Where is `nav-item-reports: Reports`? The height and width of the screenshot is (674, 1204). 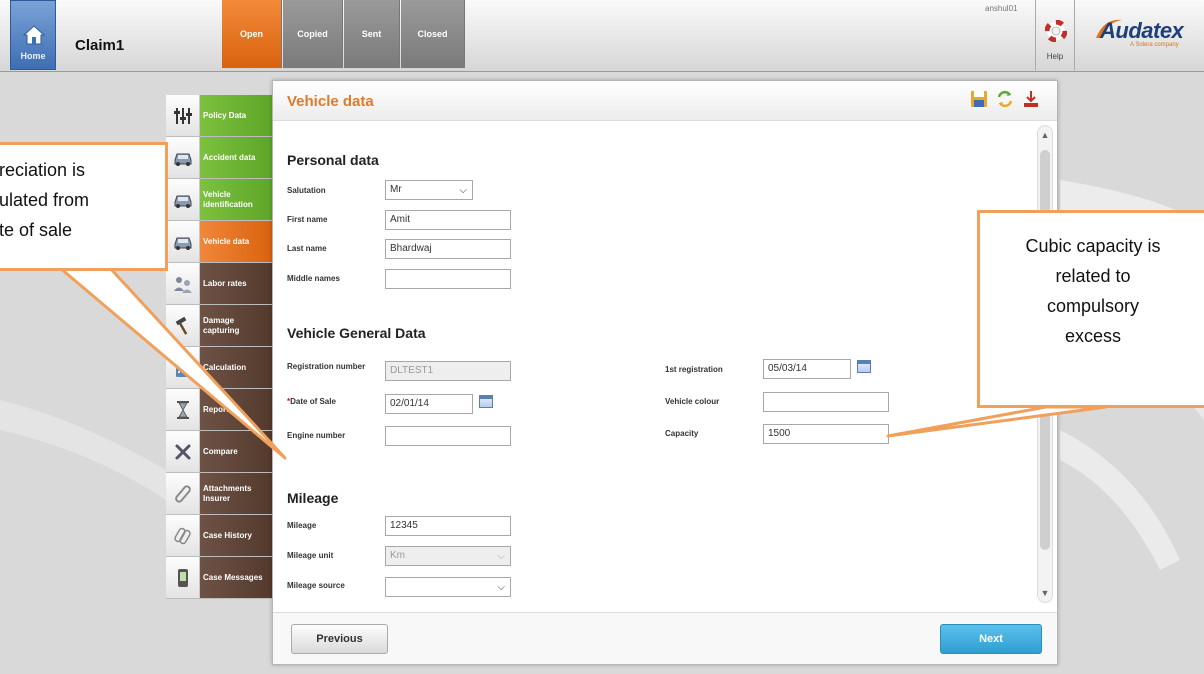
nav-item-reports: Reports is located at coordinates (219, 410).